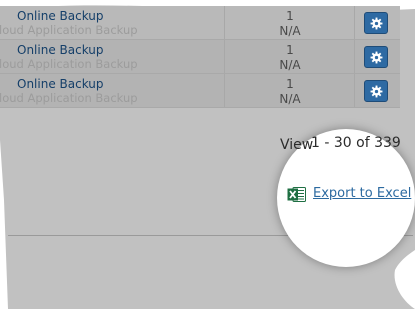 This screenshot has width=415, height=309. I want to click on export-to-excel-link: Export to Excel, so click(362, 193).